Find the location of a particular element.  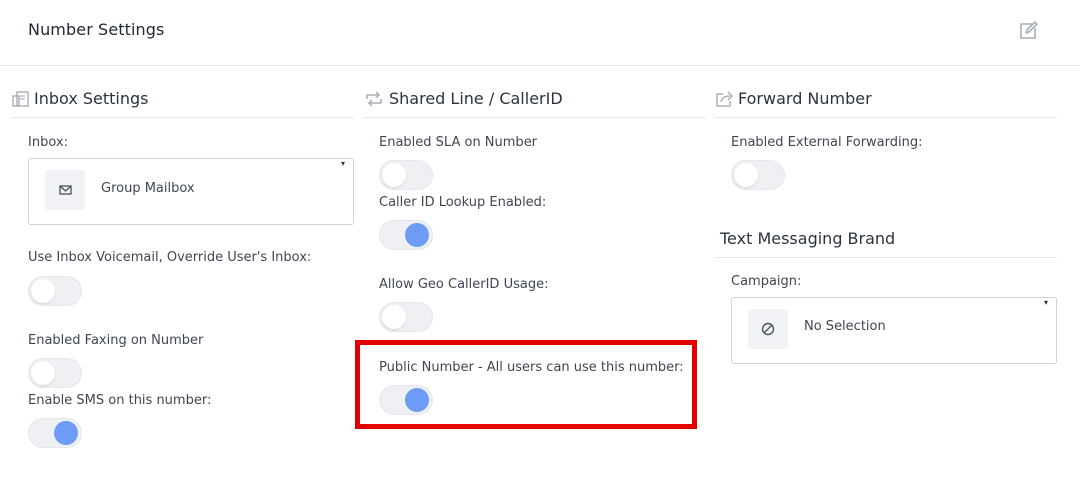

ban-icon is located at coordinates (768, 329).